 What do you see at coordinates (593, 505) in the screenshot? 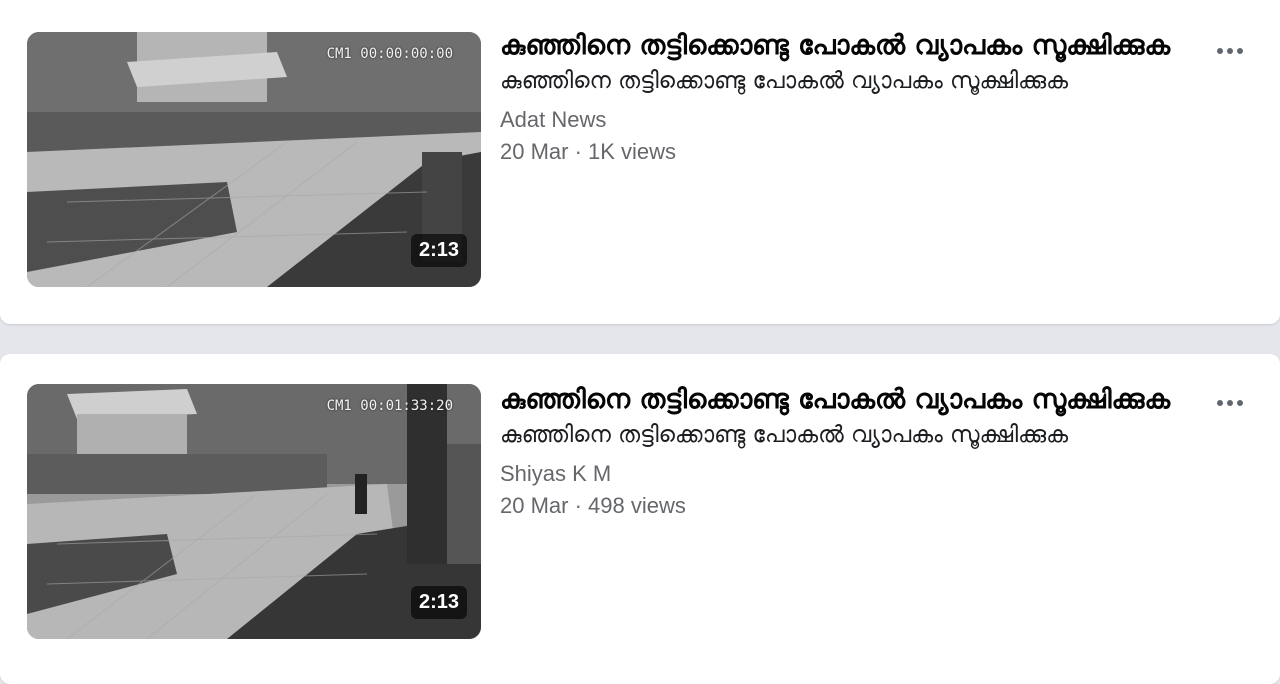
I see `video-meta: 20 Mar · 498 views` at bounding box center [593, 505].